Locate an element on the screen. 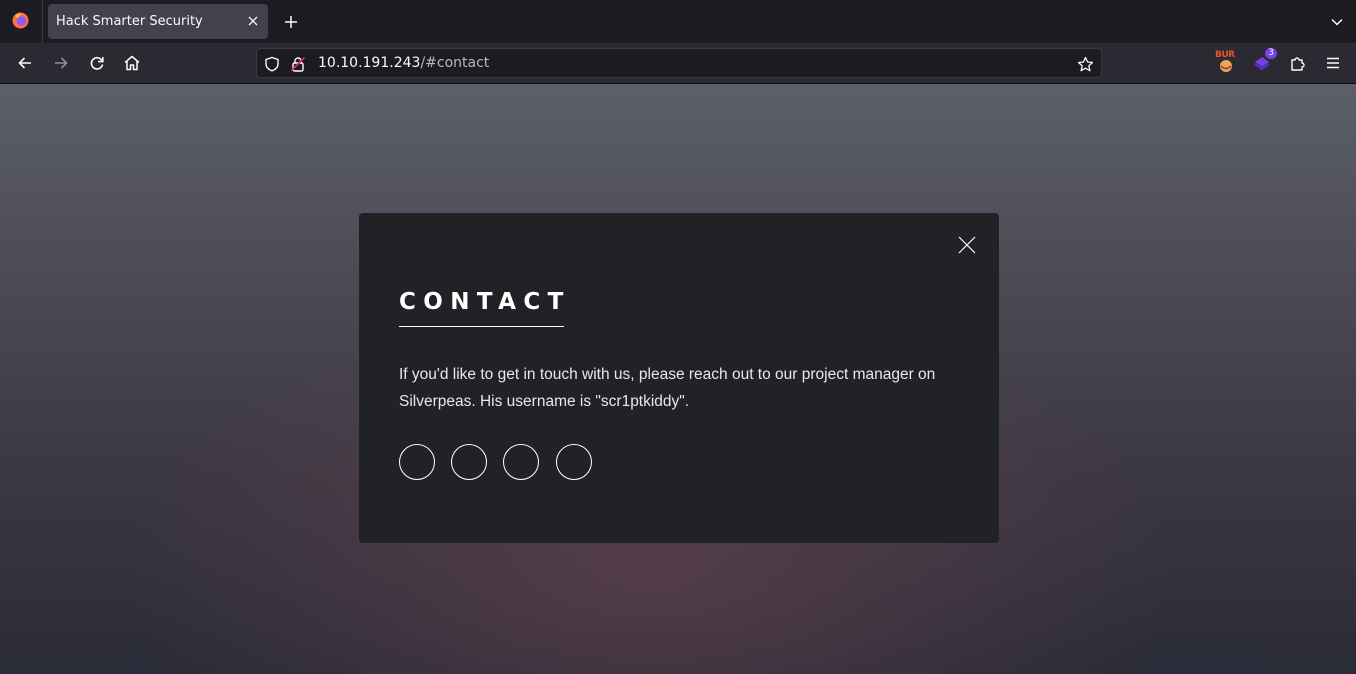 The width and height of the screenshot is (1356, 674). url-bar: 10.10.191.243/#contact is located at coordinates (679, 63).